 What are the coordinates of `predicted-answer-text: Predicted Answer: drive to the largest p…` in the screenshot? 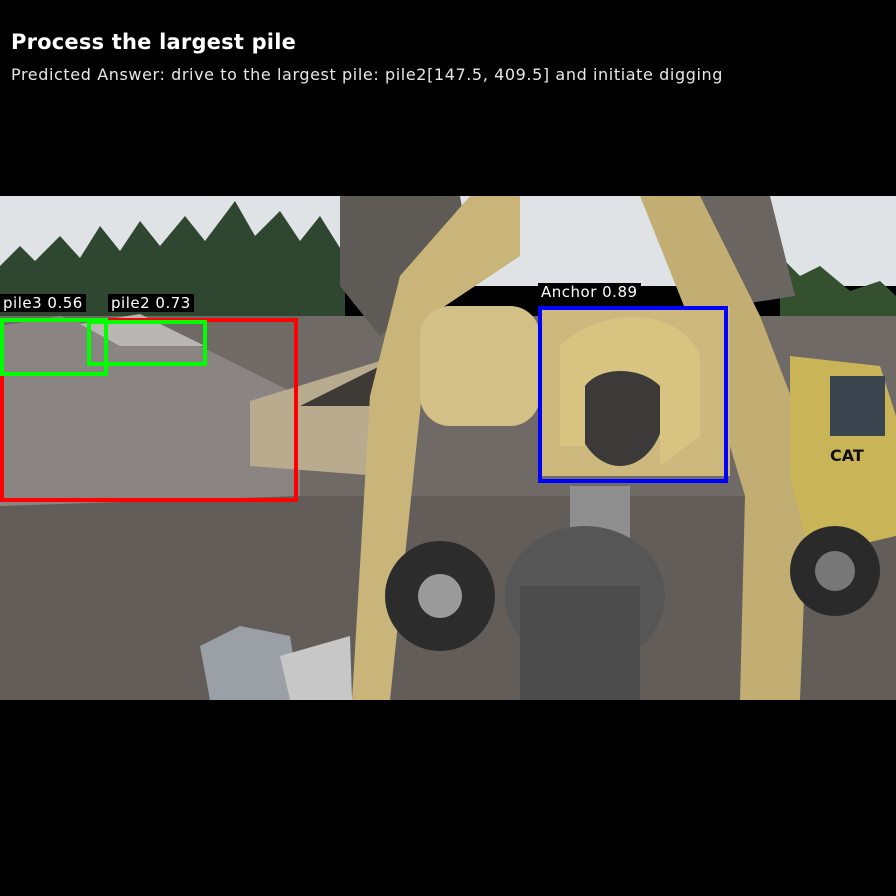 It's located at (367, 74).